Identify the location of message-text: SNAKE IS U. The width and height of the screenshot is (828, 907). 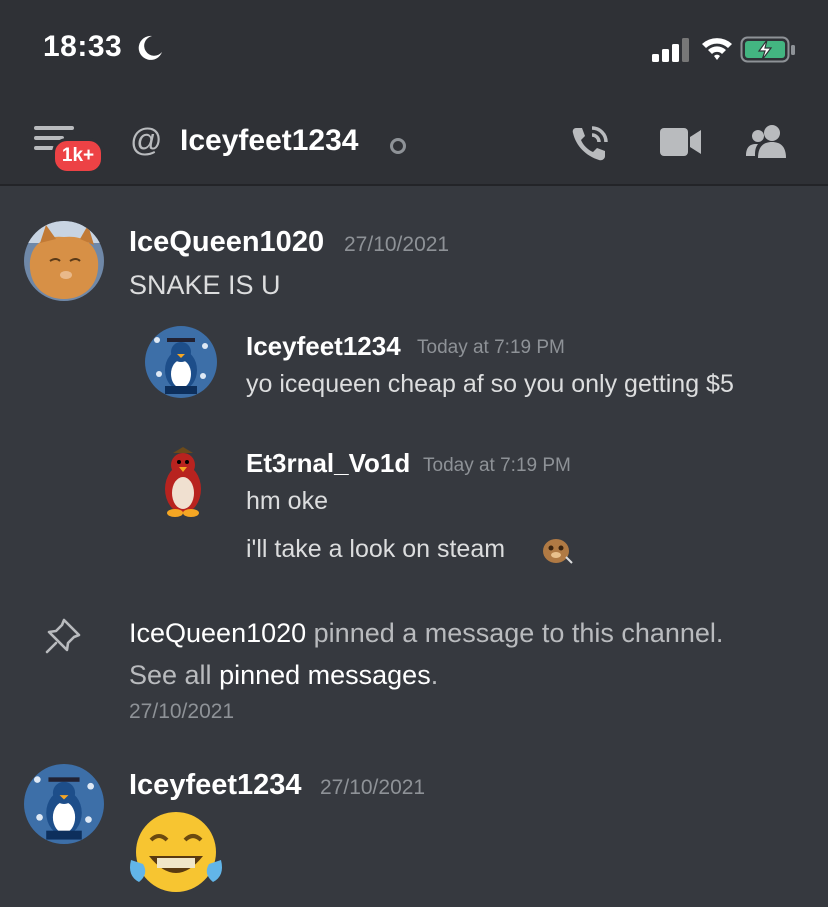
(205, 285).